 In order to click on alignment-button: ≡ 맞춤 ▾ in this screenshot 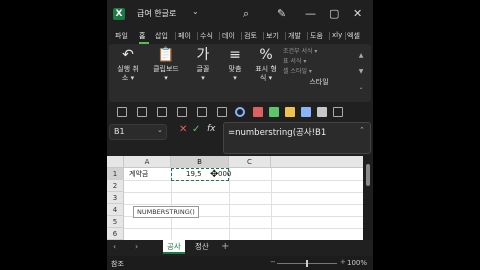, I will do `click(235, 65)`.